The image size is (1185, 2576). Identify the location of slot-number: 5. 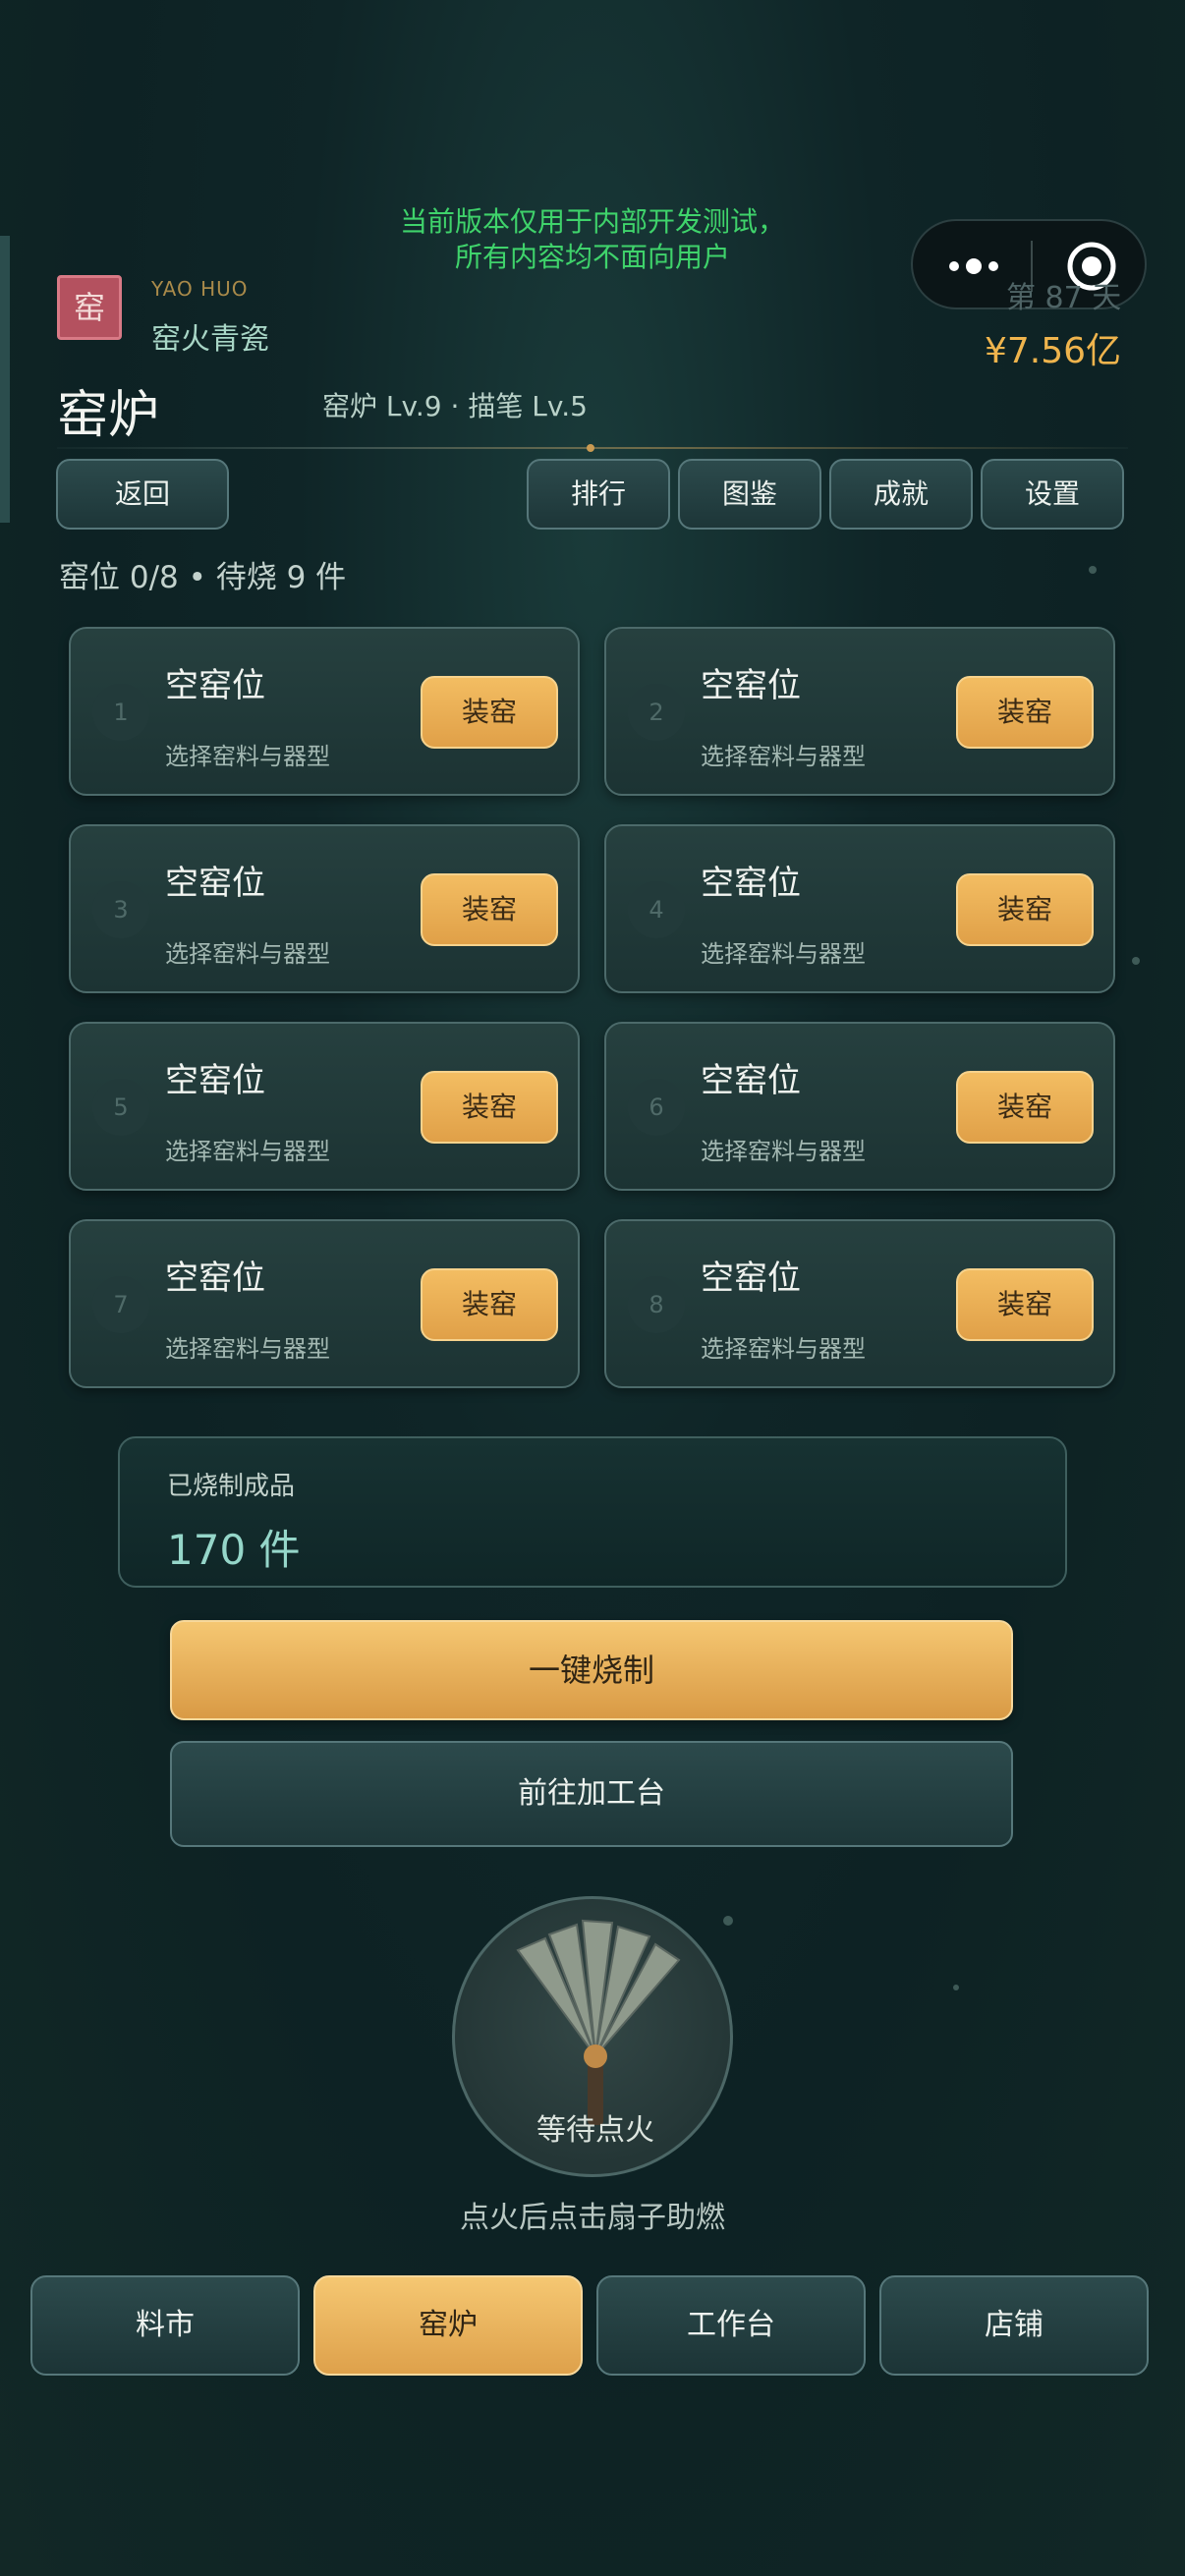
(121, 1107).